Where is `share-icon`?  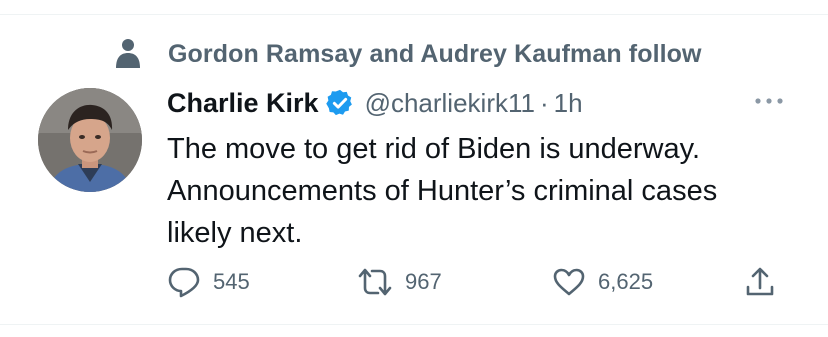 share-icon is located at coordinates (760, 281).